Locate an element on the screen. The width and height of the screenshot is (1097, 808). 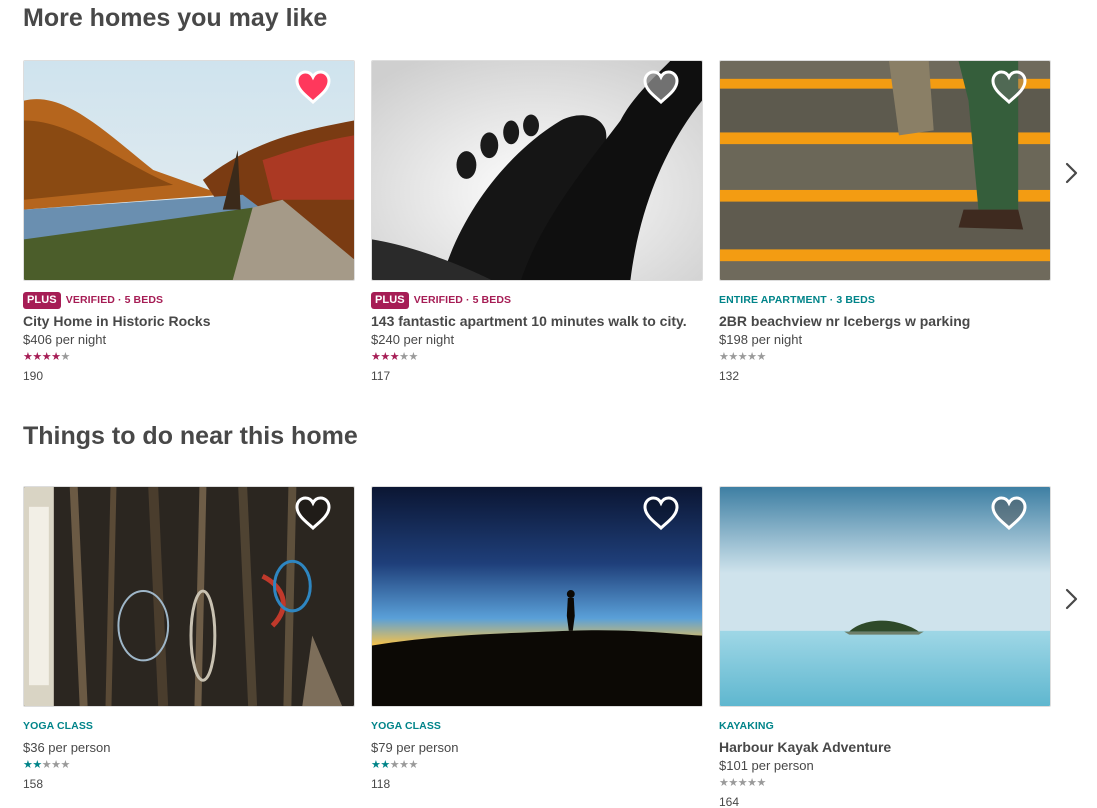
listing-title: City Home in Historic Rocks is located at coordinates (189, 321).